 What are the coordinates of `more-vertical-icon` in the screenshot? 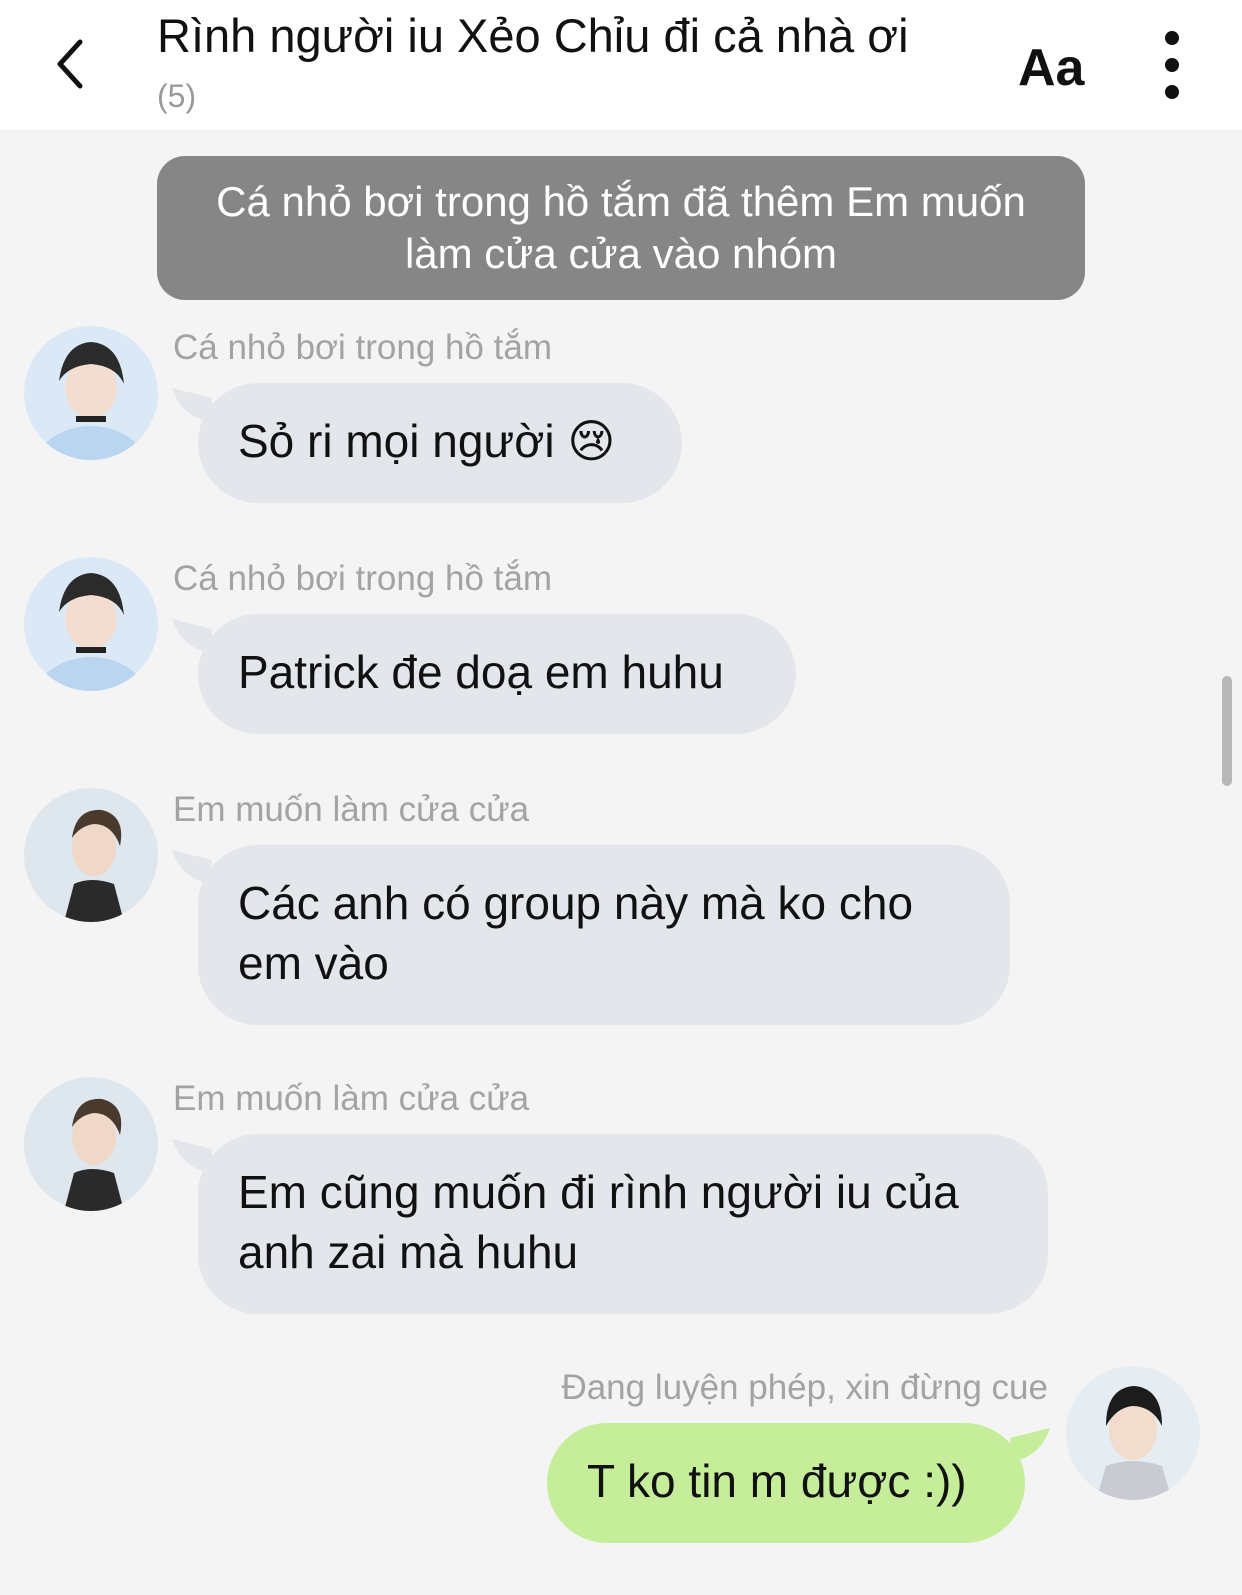 It's located at (1172, 65).